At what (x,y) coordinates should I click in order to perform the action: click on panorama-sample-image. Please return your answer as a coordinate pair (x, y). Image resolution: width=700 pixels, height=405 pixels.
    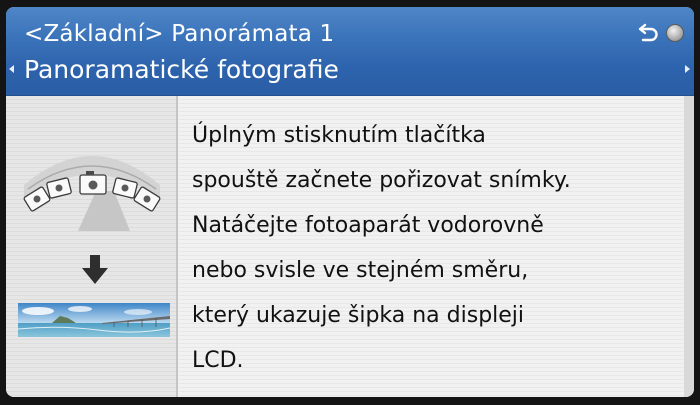
    Looking at the image, I should click on (94, 320).